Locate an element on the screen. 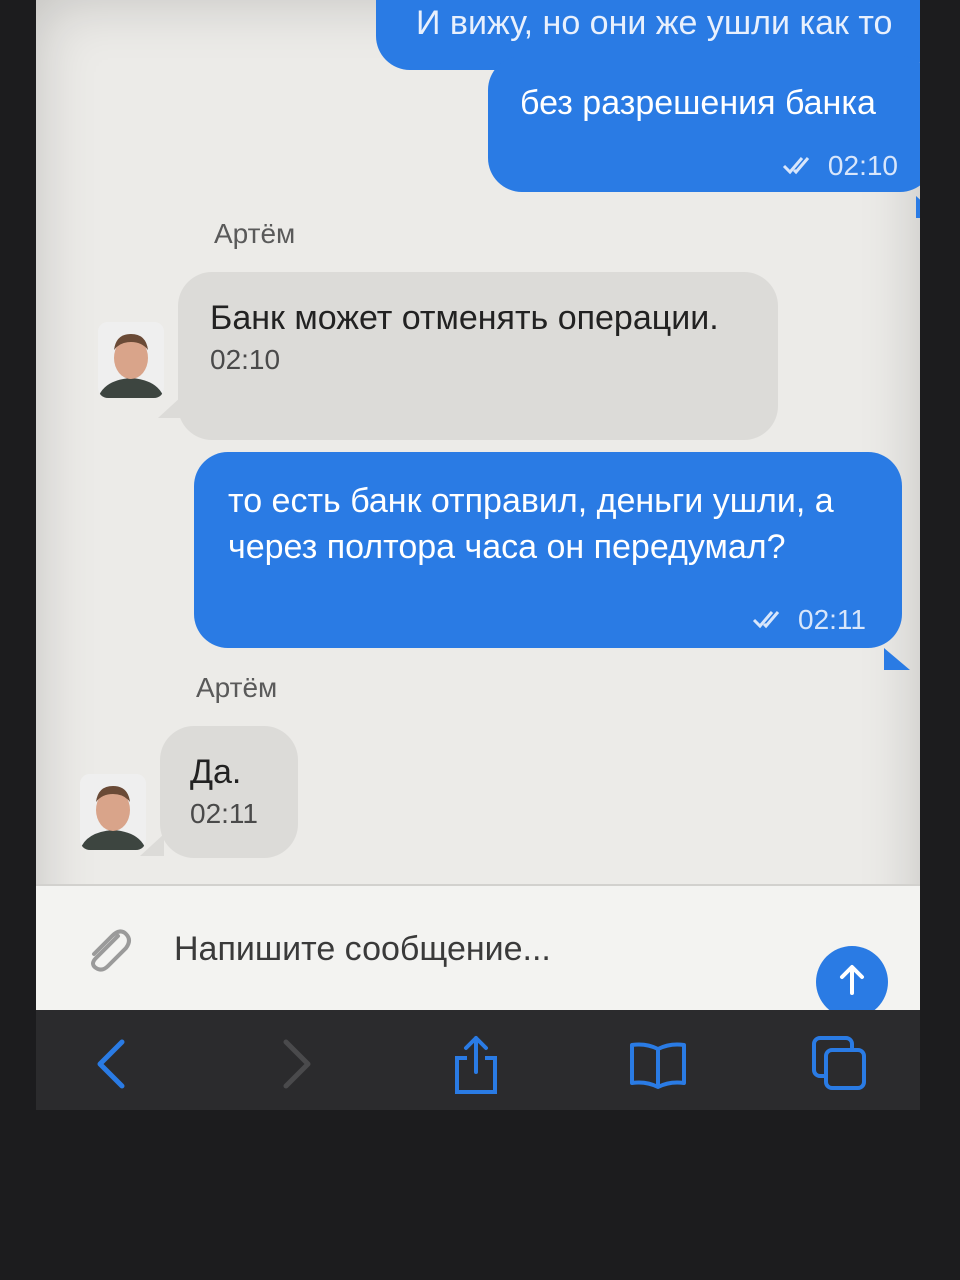  message-text: Да. is located at coordinates (216, 772).